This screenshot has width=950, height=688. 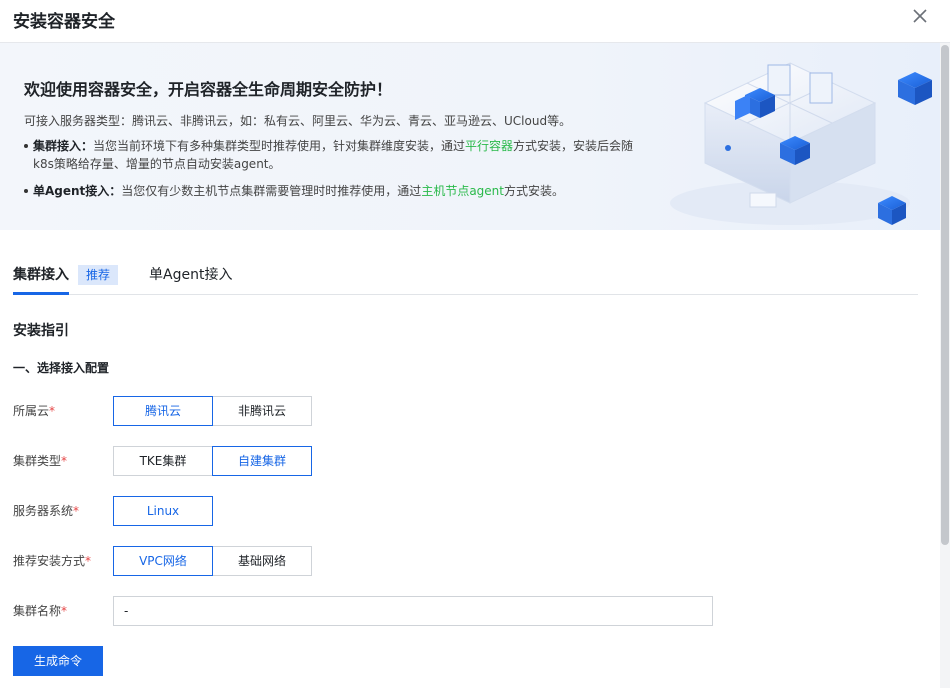 I want to click on cluster-name-label: 集群名称*, so click(x=40, y=610).